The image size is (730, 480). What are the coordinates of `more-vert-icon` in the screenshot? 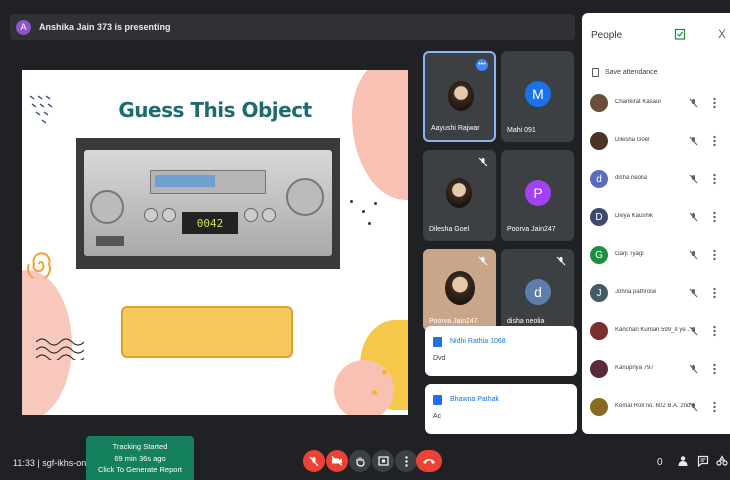 It's located at (406, 461).